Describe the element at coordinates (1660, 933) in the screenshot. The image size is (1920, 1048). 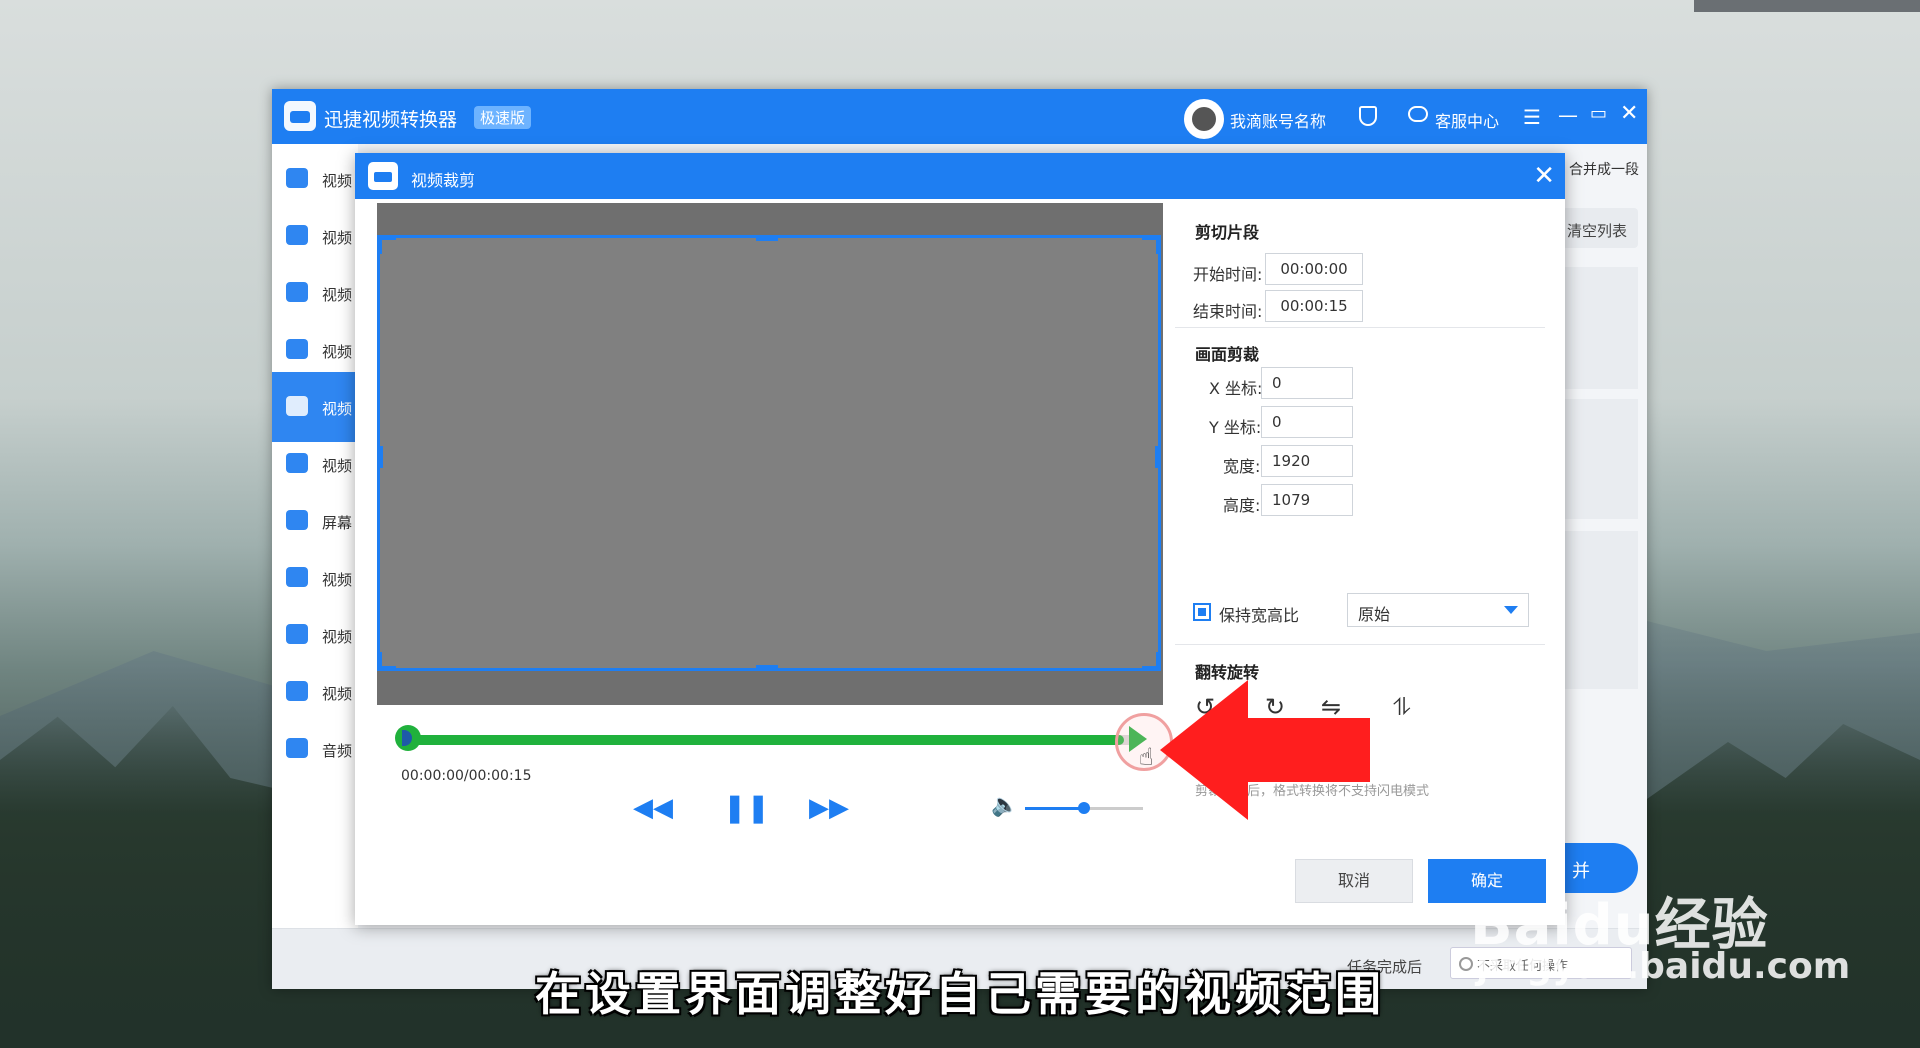
I see `baidu-watermark: Baidu经验 jingyan.baidu.com` at that location.